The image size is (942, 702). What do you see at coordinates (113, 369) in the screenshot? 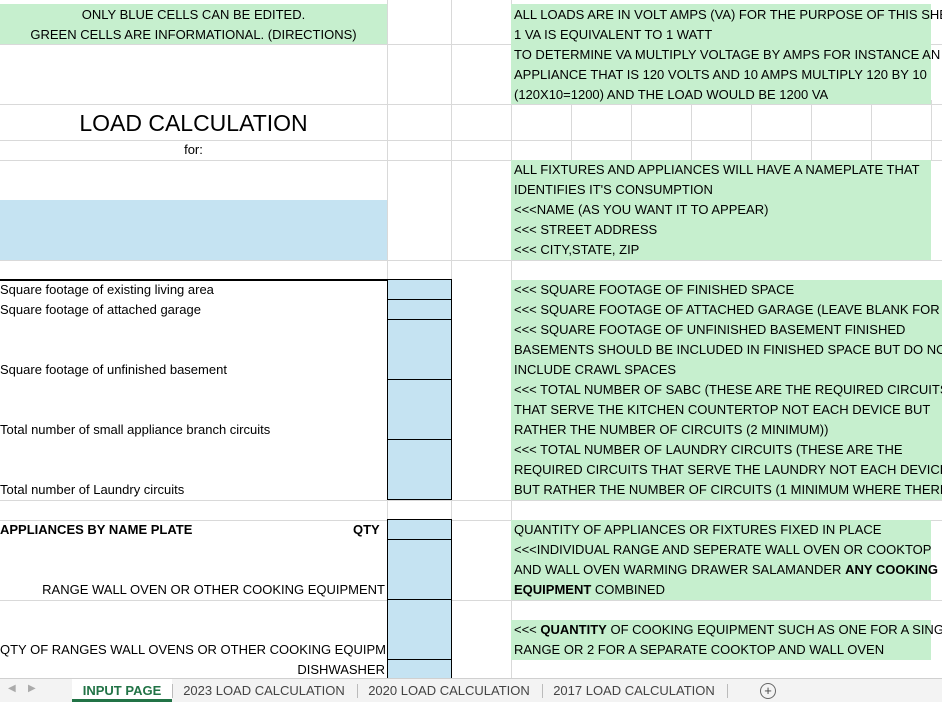
I see `label-basement: Square footage of unfinished basement` at bounding box center [113, 369].